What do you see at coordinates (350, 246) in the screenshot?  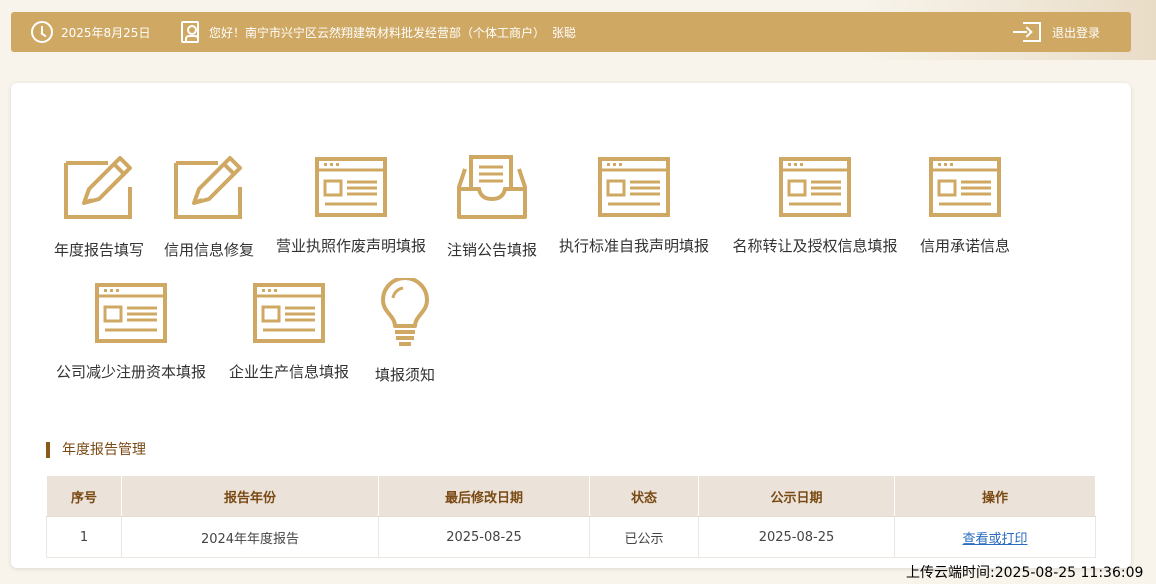 I see `tile-label: 营业执照作废声明填报` at bounding box center [350, 246].